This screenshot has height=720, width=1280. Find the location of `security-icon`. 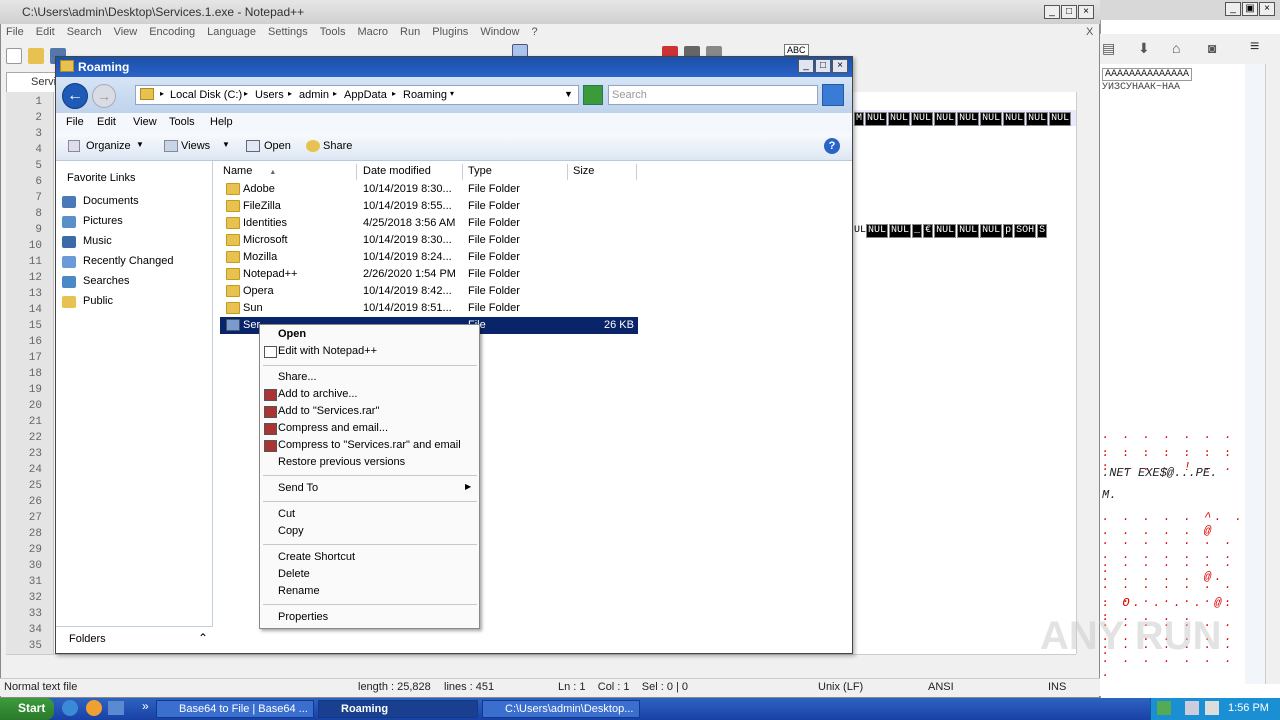

security-icon is located at coordinates (1164, 708).